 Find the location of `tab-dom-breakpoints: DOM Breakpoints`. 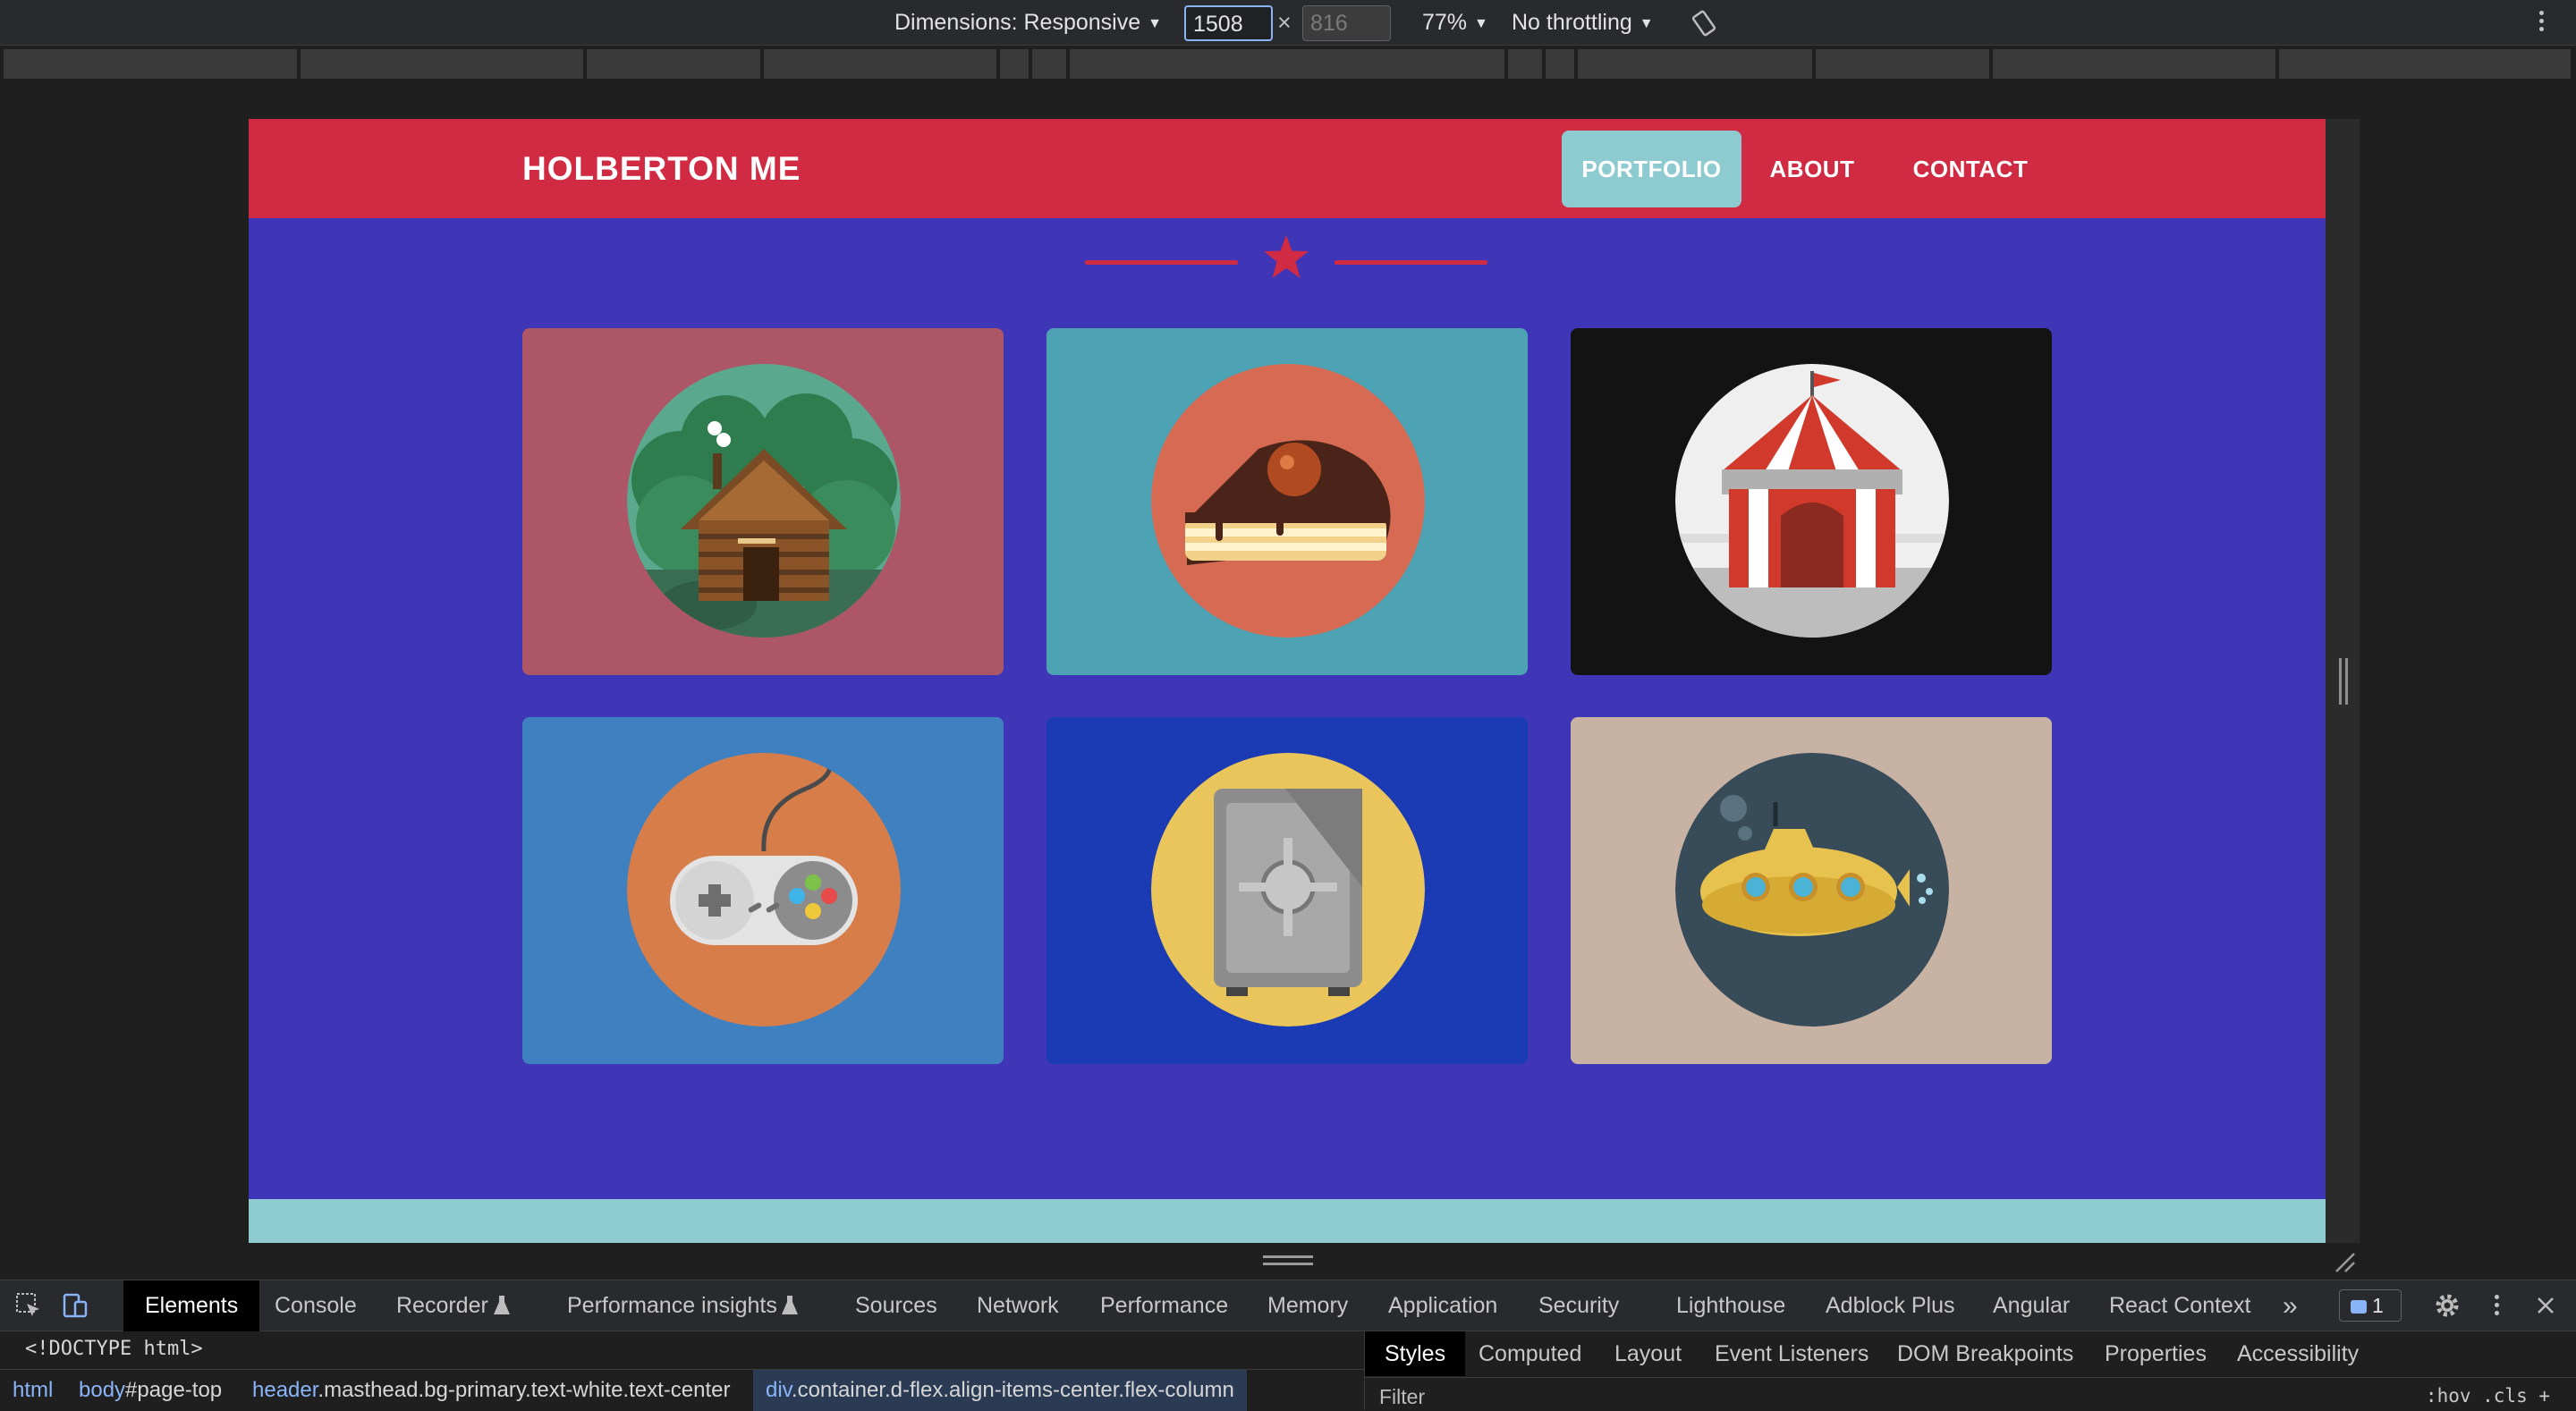

tab-dom-breakpoints: DOM Breakpoints is located at coordinates (1985, 1353).